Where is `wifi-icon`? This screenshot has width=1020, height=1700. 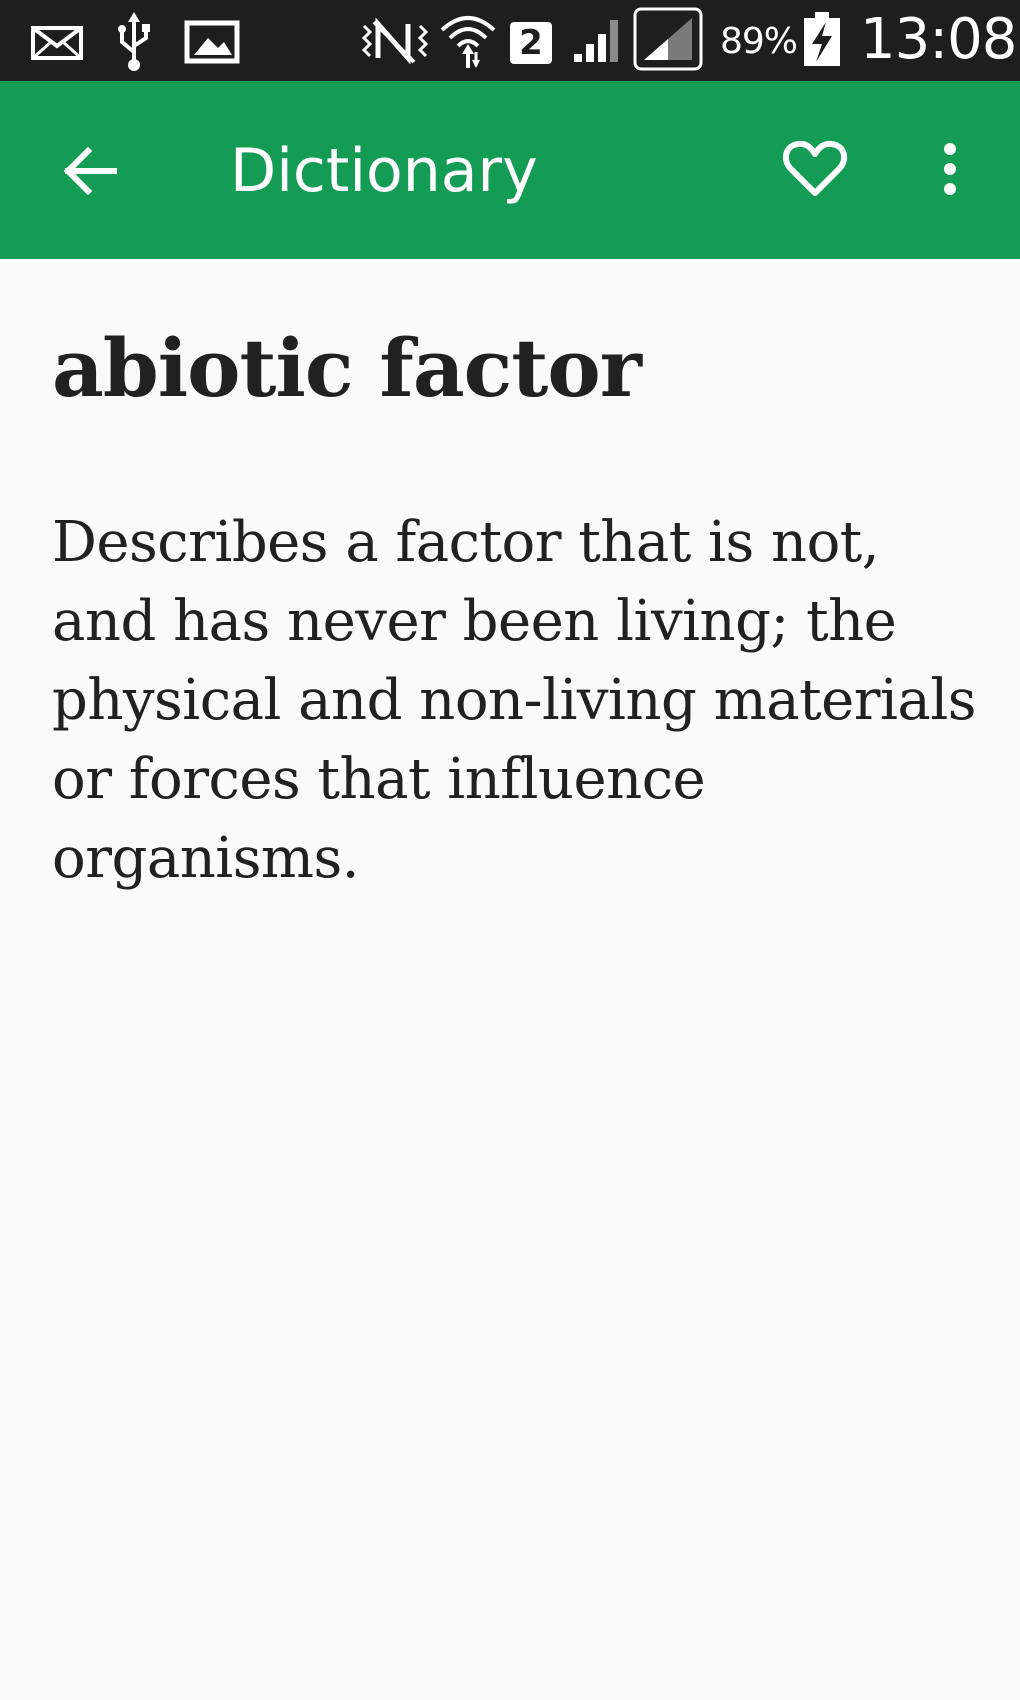 wifi-icon is located at coordinates (468, 42).